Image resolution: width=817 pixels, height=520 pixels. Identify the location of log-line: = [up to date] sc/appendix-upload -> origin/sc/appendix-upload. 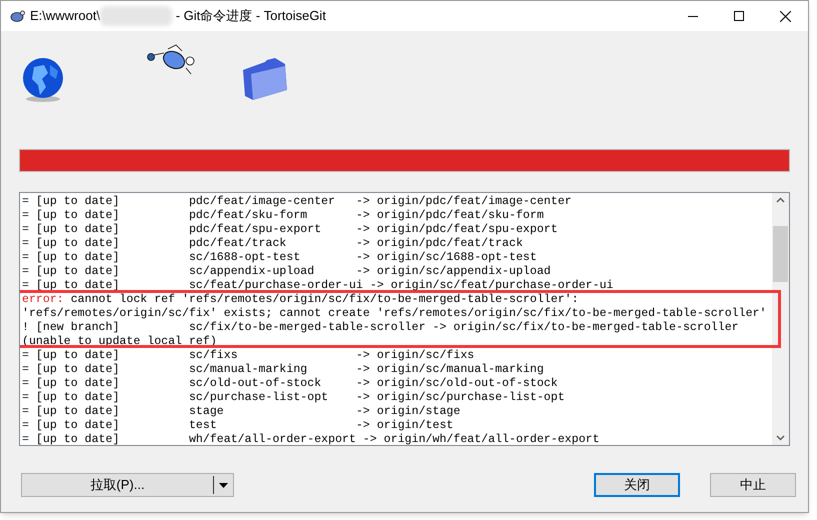
(286, 272).